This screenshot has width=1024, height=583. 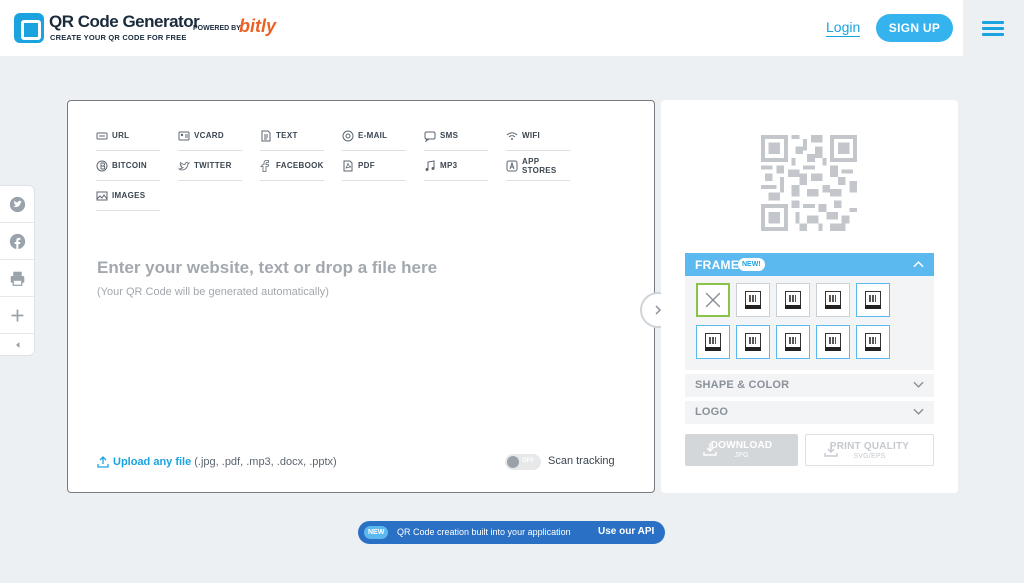 I want to click on tab-mp3: MP3, so click(x=456, y=166).